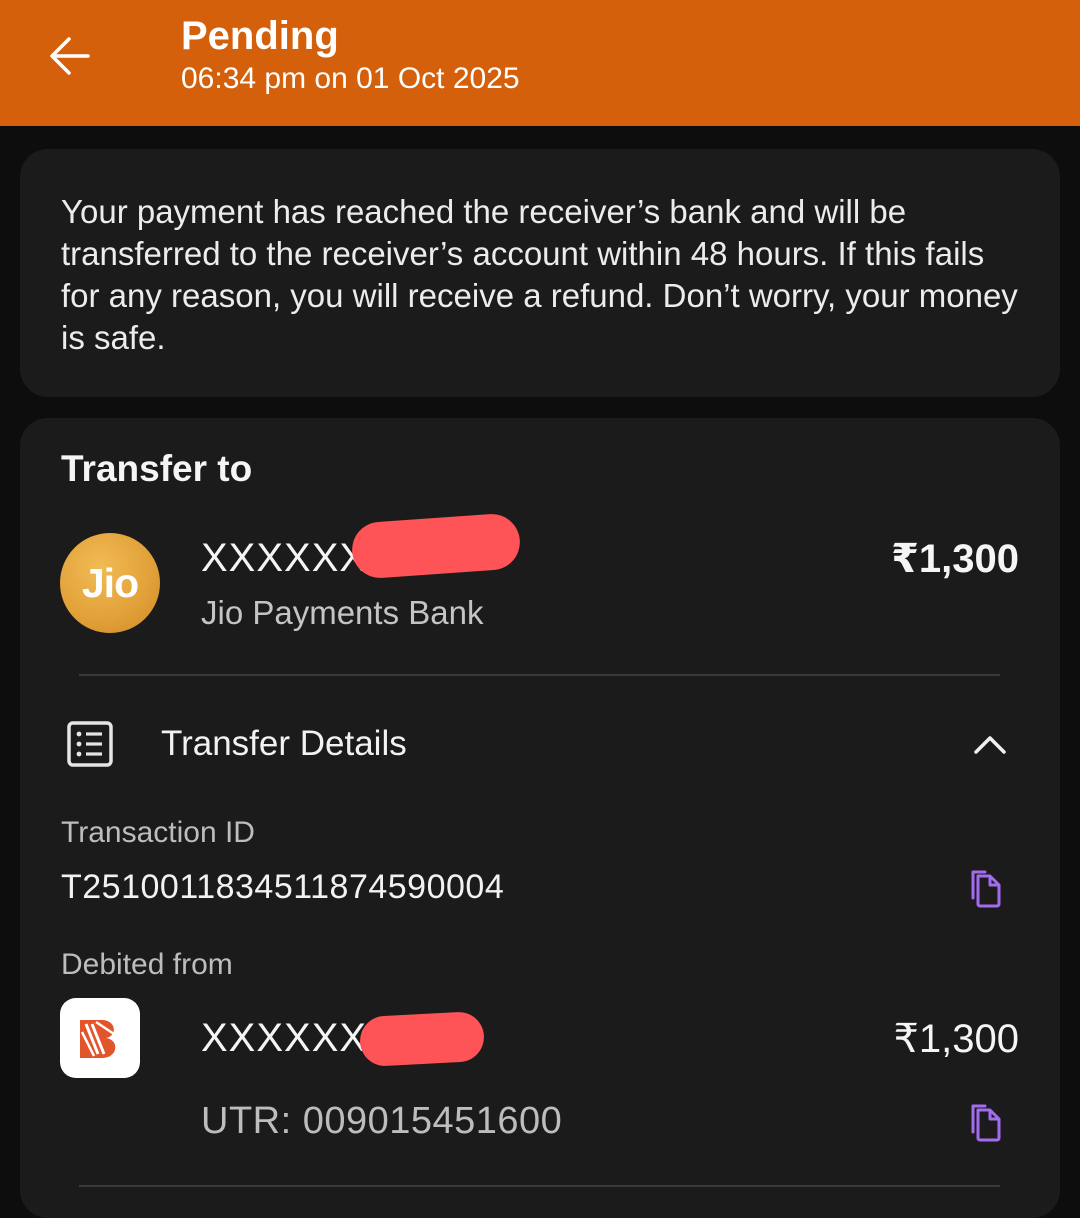 Image resolution: width=1080 pixels, height=1218 pixels. What do you see at coordinates (284, 1038) in the screenshot?
I see `debited-account-name: XXXXXX` at bounding box center [284, 1038].